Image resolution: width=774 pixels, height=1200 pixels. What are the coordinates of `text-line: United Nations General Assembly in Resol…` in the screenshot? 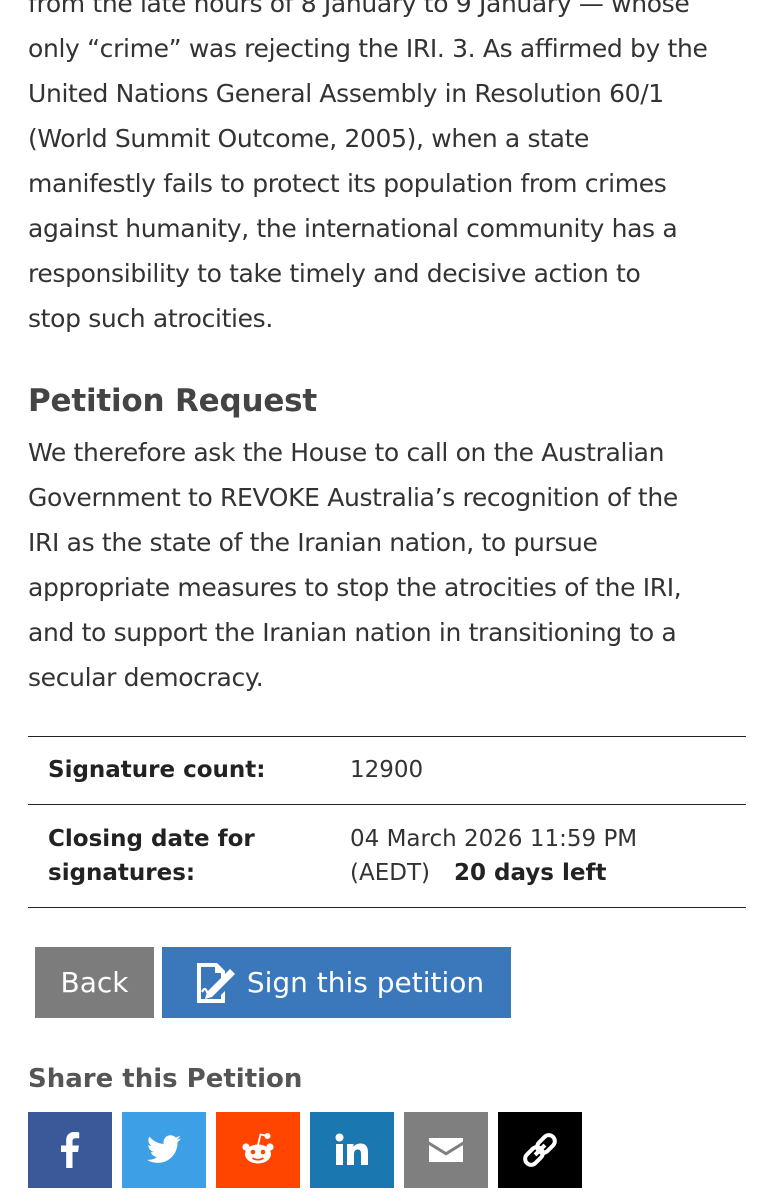 It's located at (346, 93).